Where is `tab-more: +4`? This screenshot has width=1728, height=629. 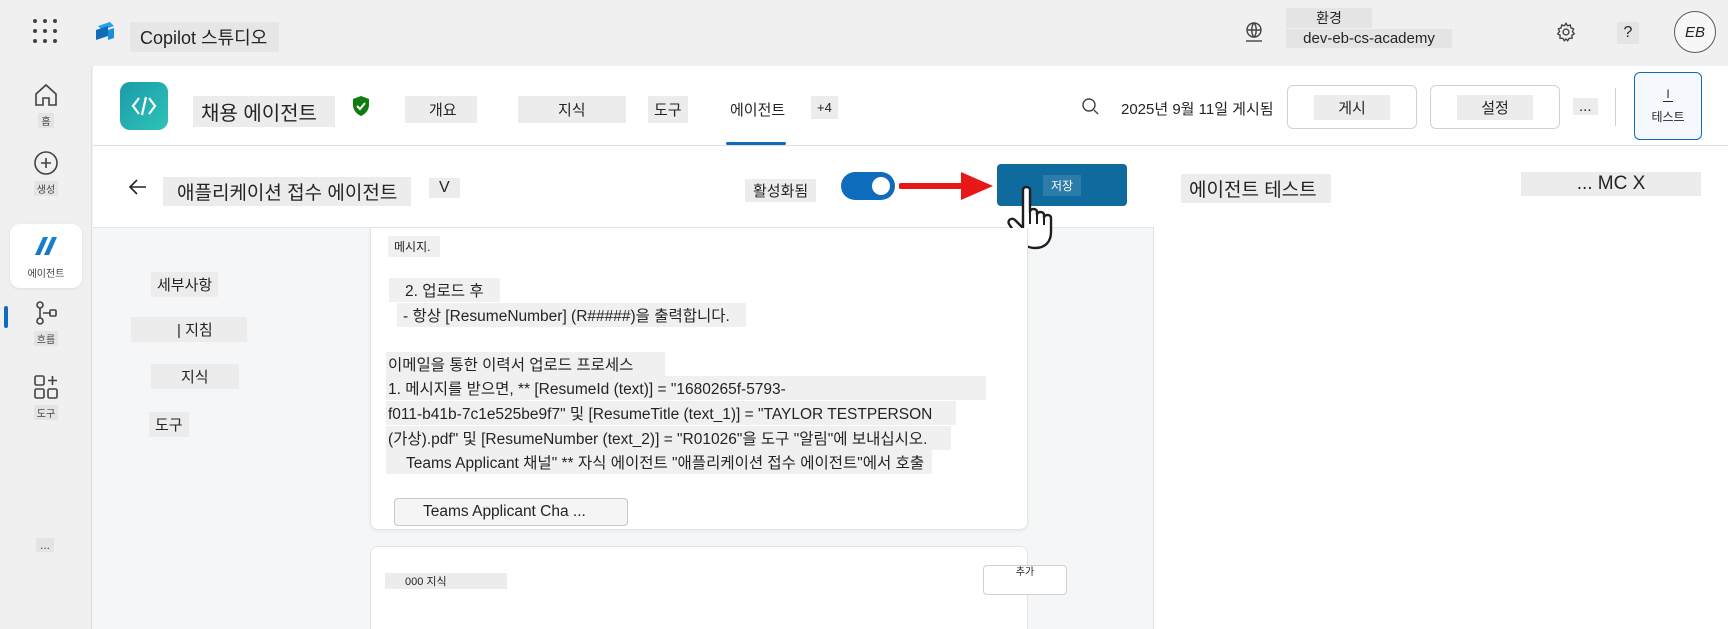
tab-more: +4 is located at coordinates (824, 107).